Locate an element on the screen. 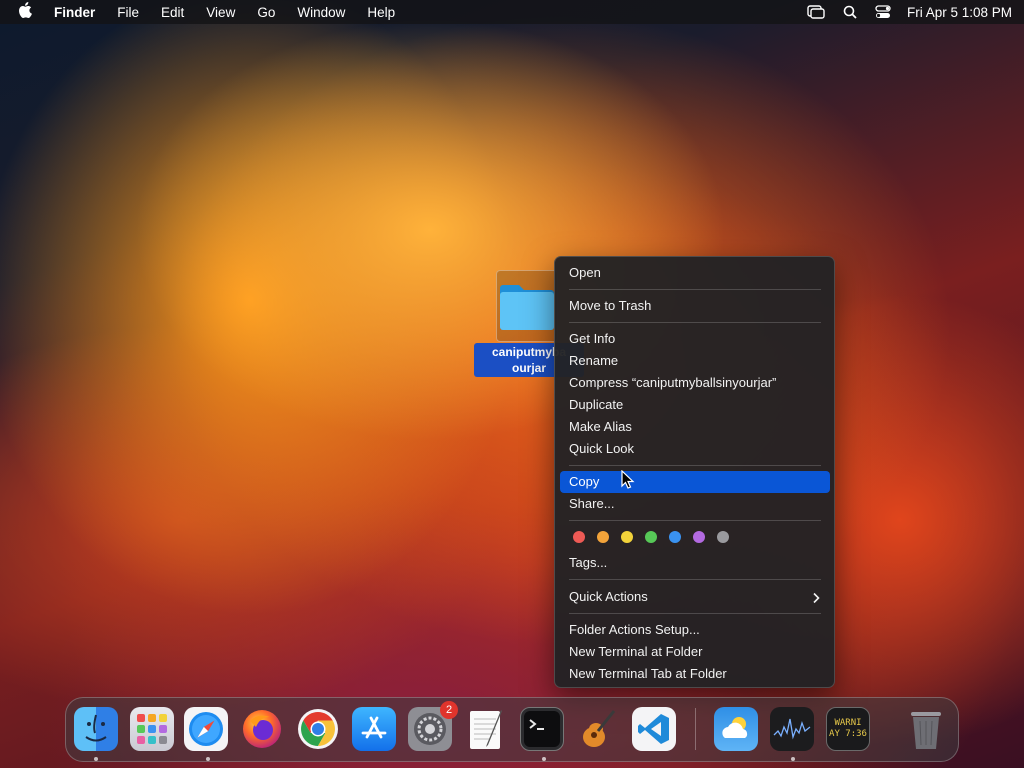  dock-garageband is located at coordinates (598, 729).